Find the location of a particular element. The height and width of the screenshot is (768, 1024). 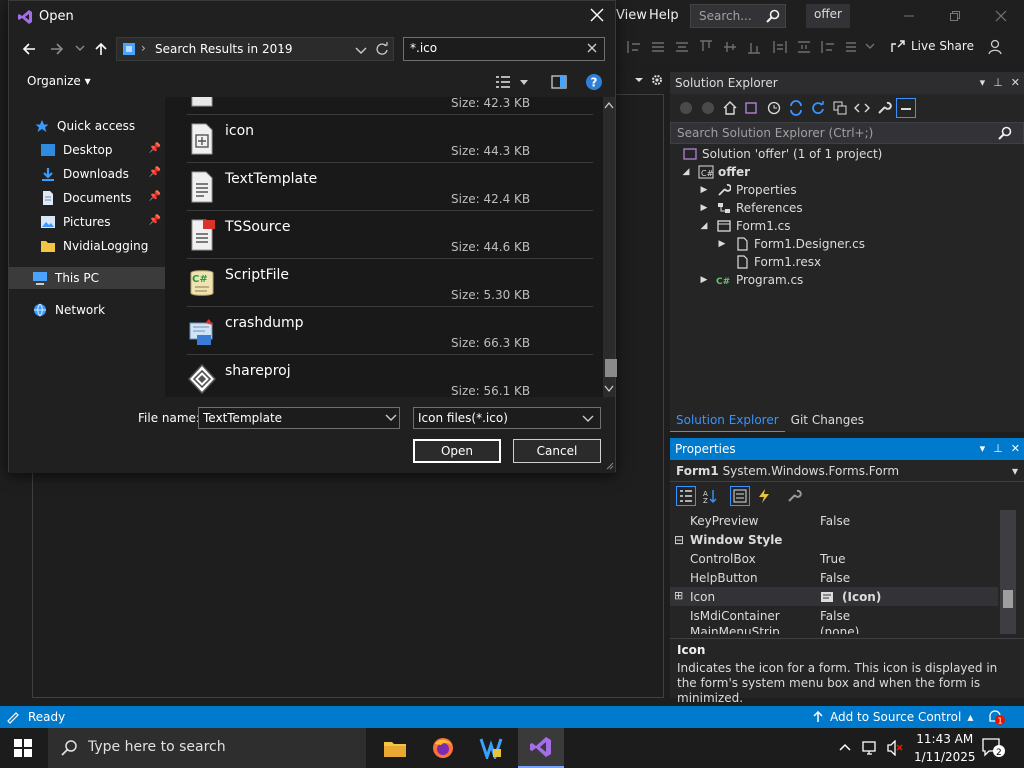

view-options-chevron-icon is located at coordinates (524, 83).